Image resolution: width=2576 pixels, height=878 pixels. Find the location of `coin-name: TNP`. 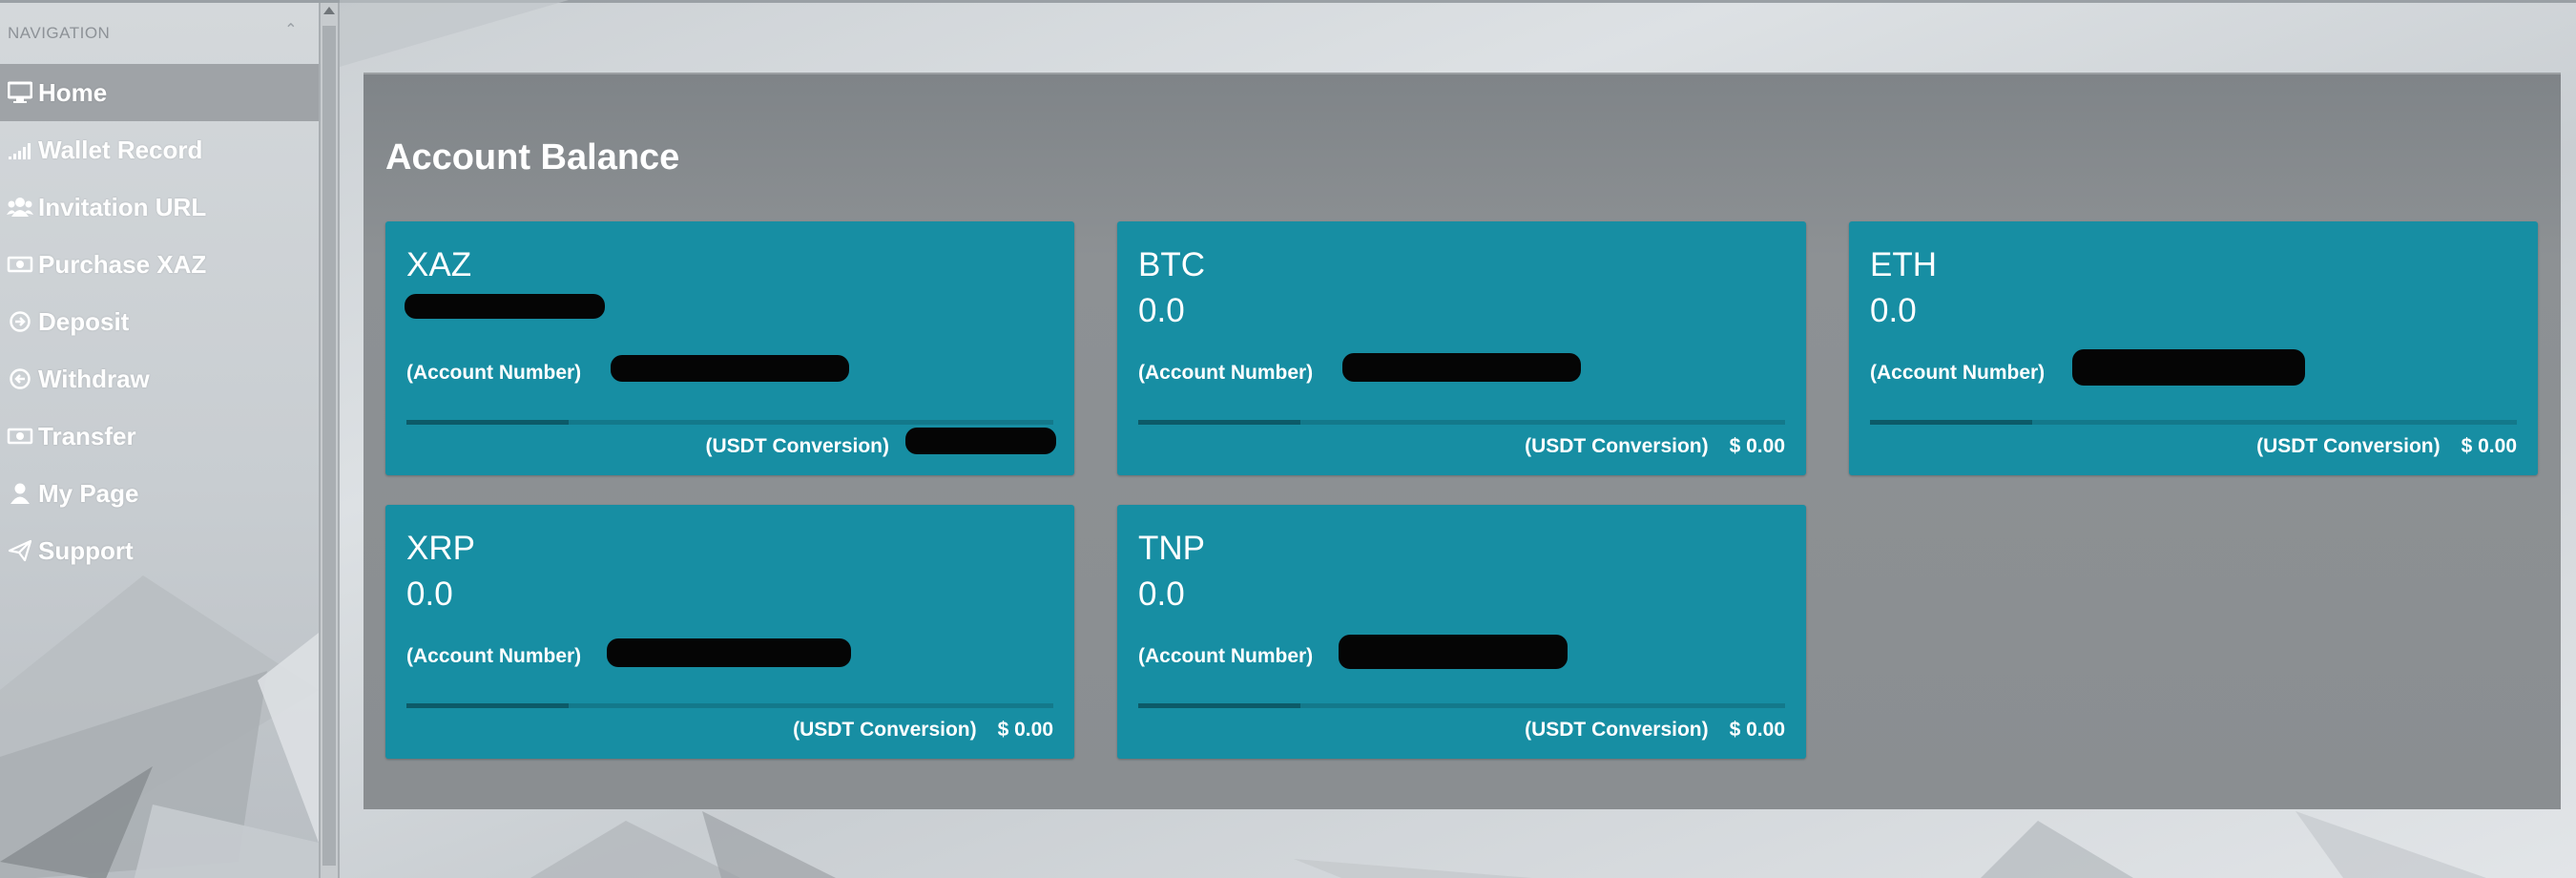

coin-name: TNP is located at coordinates (1171, 548).